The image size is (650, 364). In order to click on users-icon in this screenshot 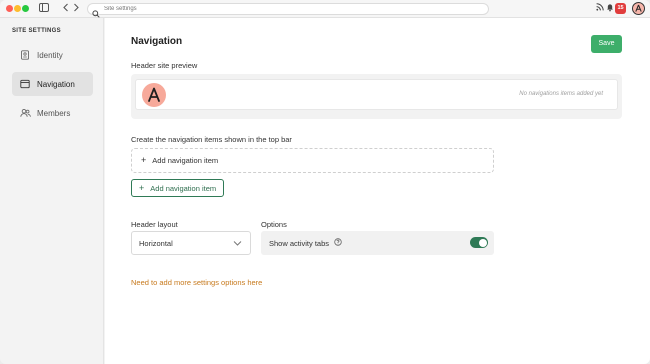, I will do `click(25, 113)`.